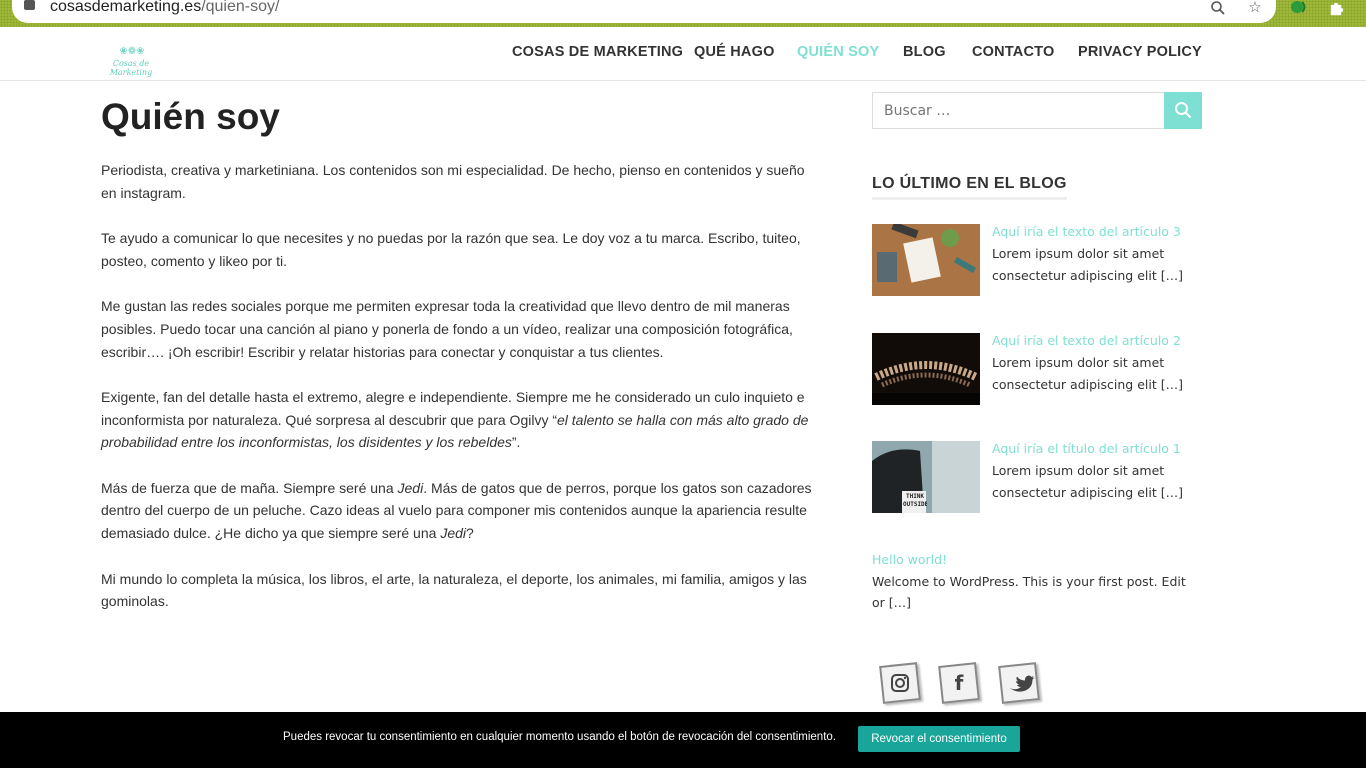 This screenshot has width=1366, height=768. What do you see at coordinates (939, 739) in the screenshot?
I see `revoke-consent-button: Revocar el consentimiento` at bounding box center [939, 739].